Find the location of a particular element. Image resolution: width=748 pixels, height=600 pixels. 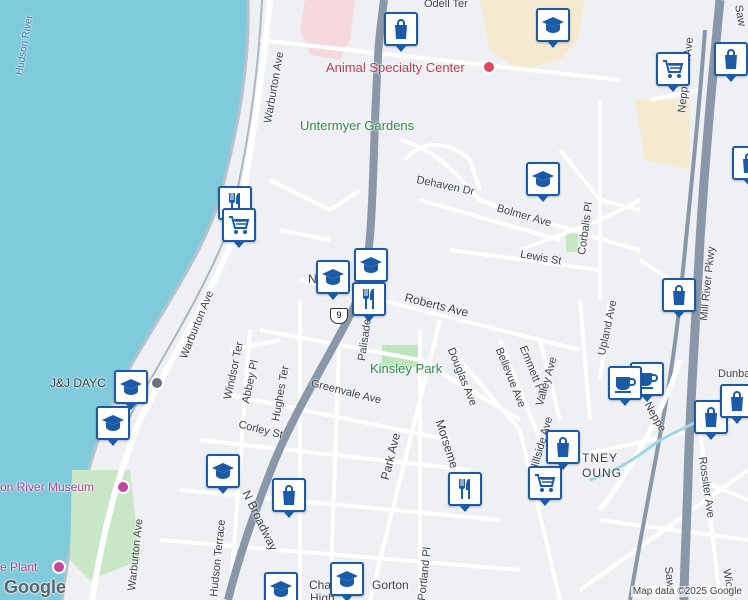

hospital-pin-icon is located at coordinates (489, 67).